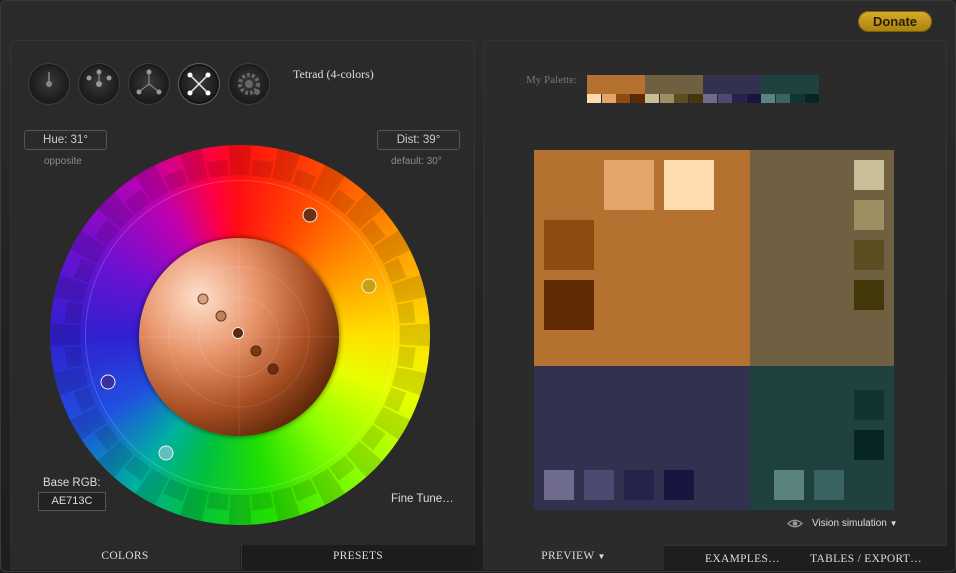 This screenshot has height=573, width=956. I want to click on mono-scheme-icon, so click(49, 84).